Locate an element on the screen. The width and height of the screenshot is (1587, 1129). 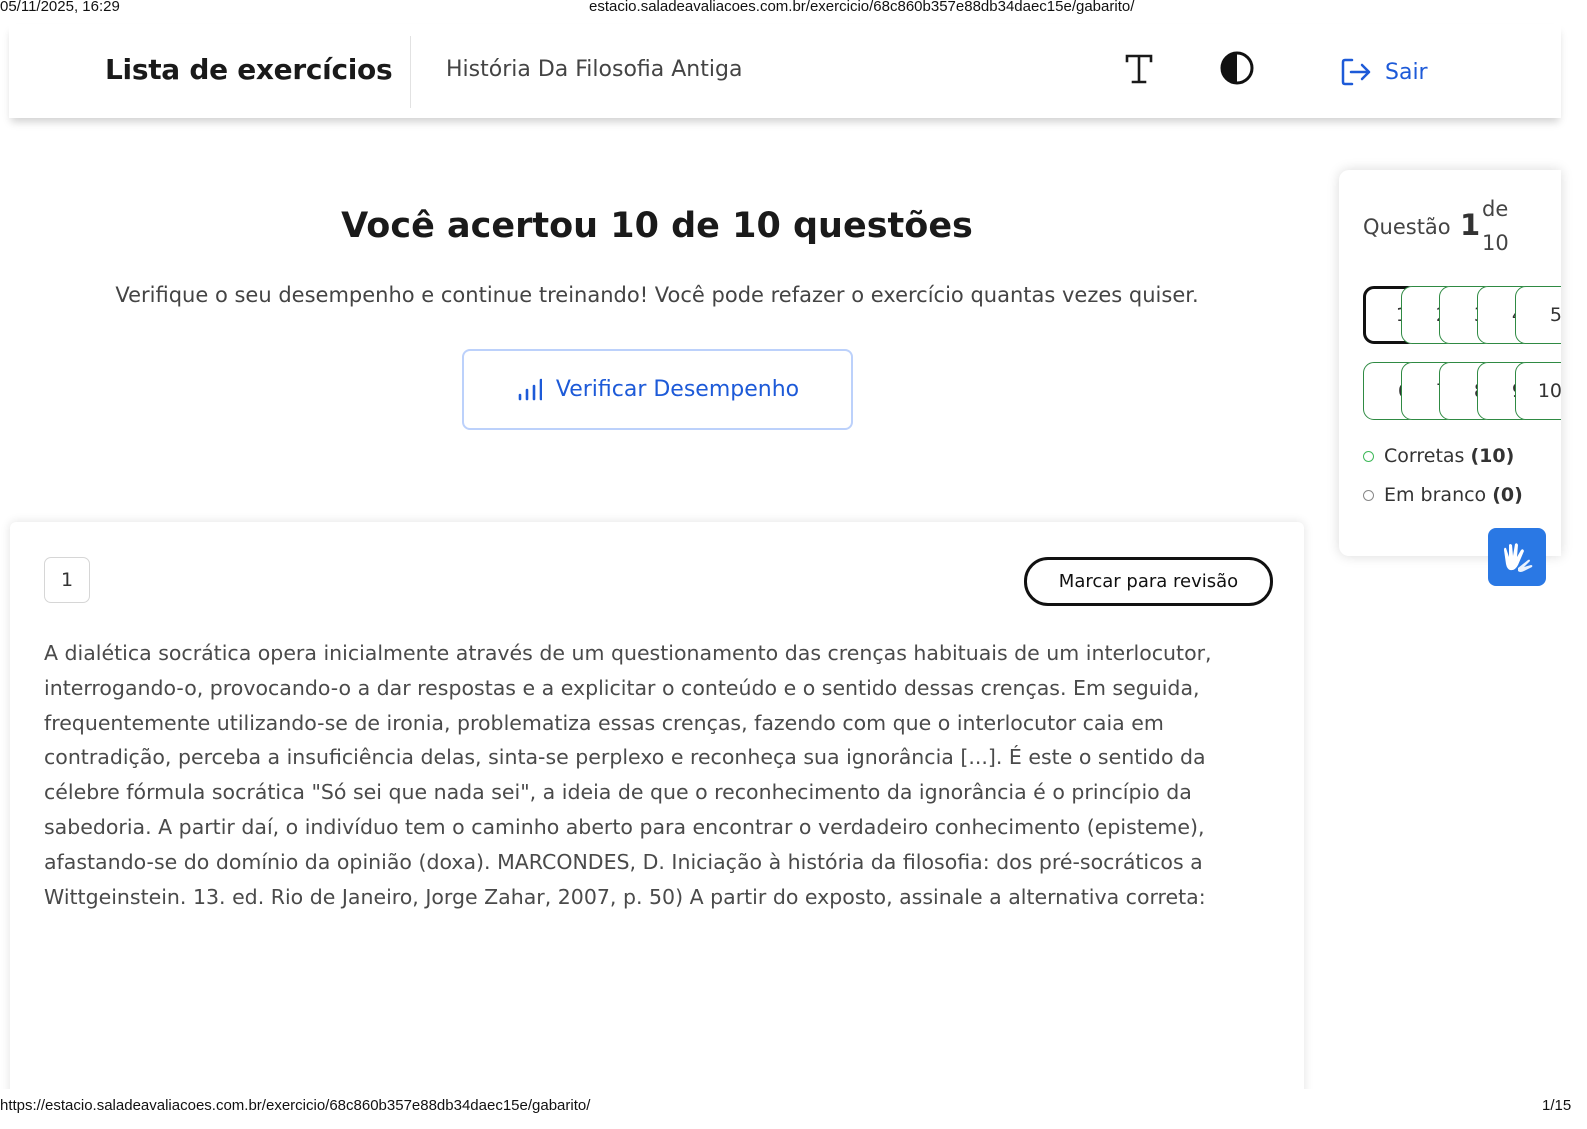
logout-button: Sair is located at coordinates (1383, 72).